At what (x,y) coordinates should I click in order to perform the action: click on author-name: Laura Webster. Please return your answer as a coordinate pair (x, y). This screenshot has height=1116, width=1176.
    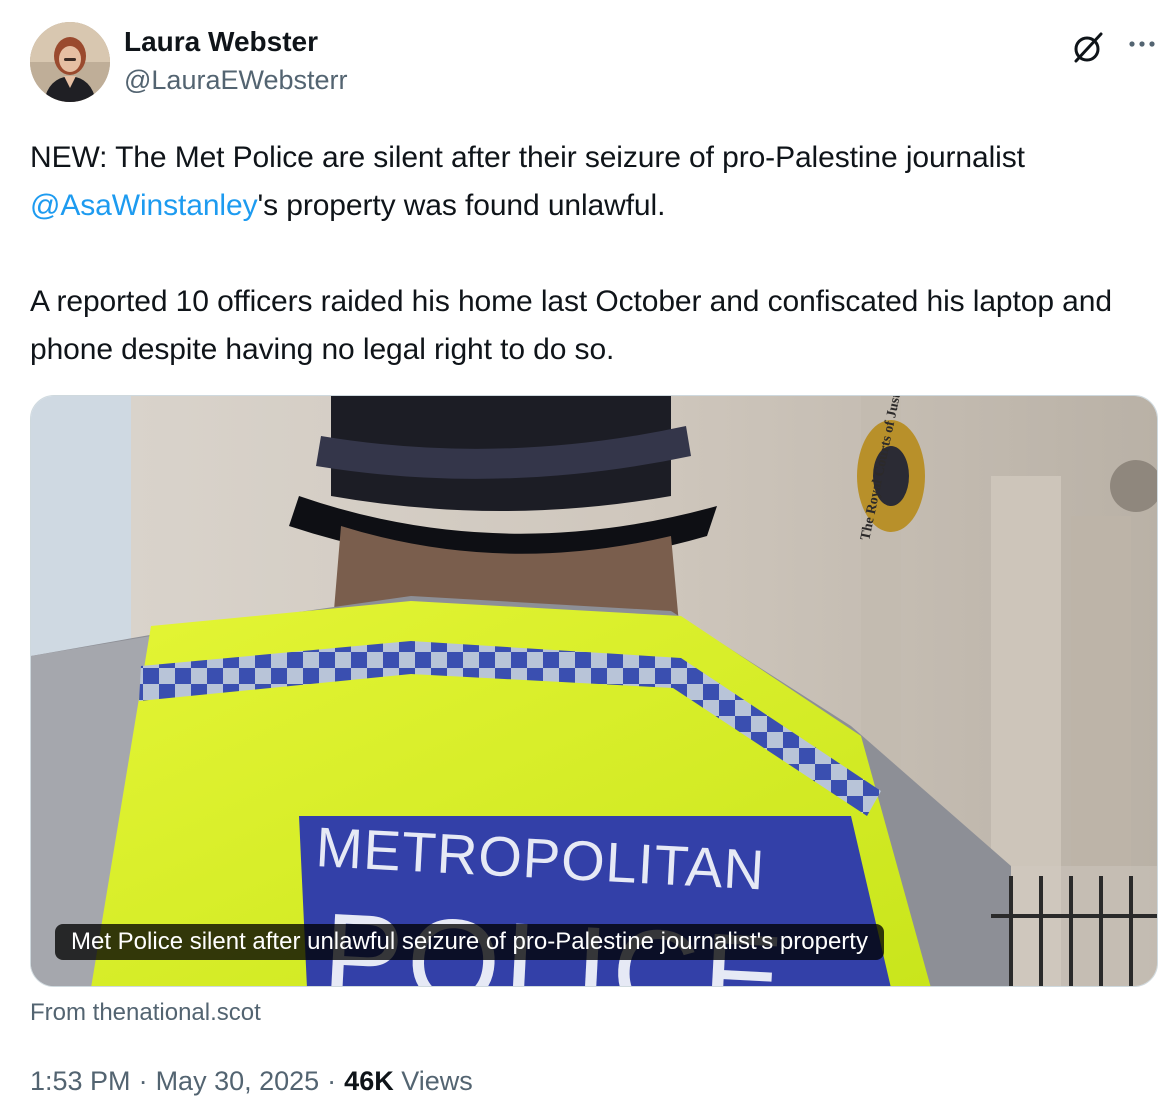
    Looking at the image, I should click on (221, 42).